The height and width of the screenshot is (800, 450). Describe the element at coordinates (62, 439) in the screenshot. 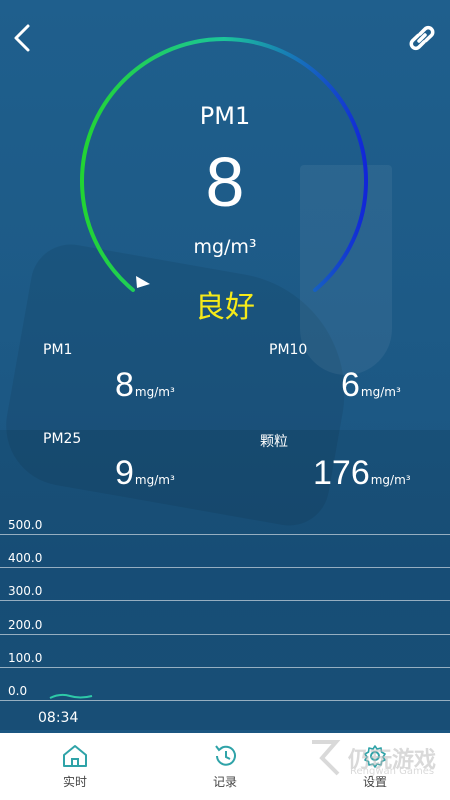

I see `reading-pm25-label: PM25` at that location.